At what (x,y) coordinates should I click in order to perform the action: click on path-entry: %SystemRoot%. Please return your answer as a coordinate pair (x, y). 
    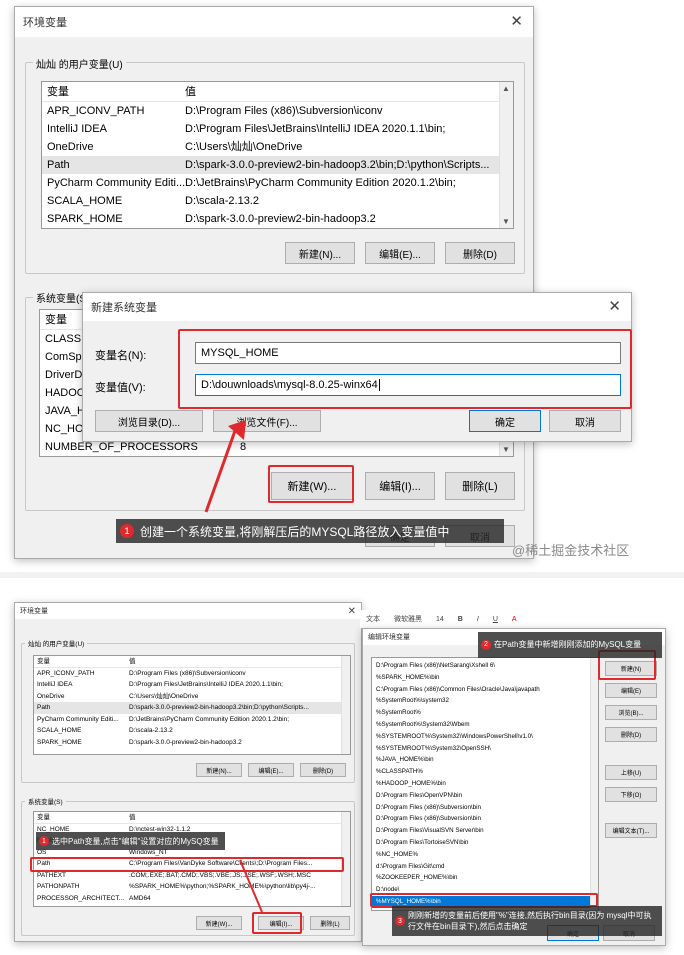
    Looking at the image, I should click on (485, 713).